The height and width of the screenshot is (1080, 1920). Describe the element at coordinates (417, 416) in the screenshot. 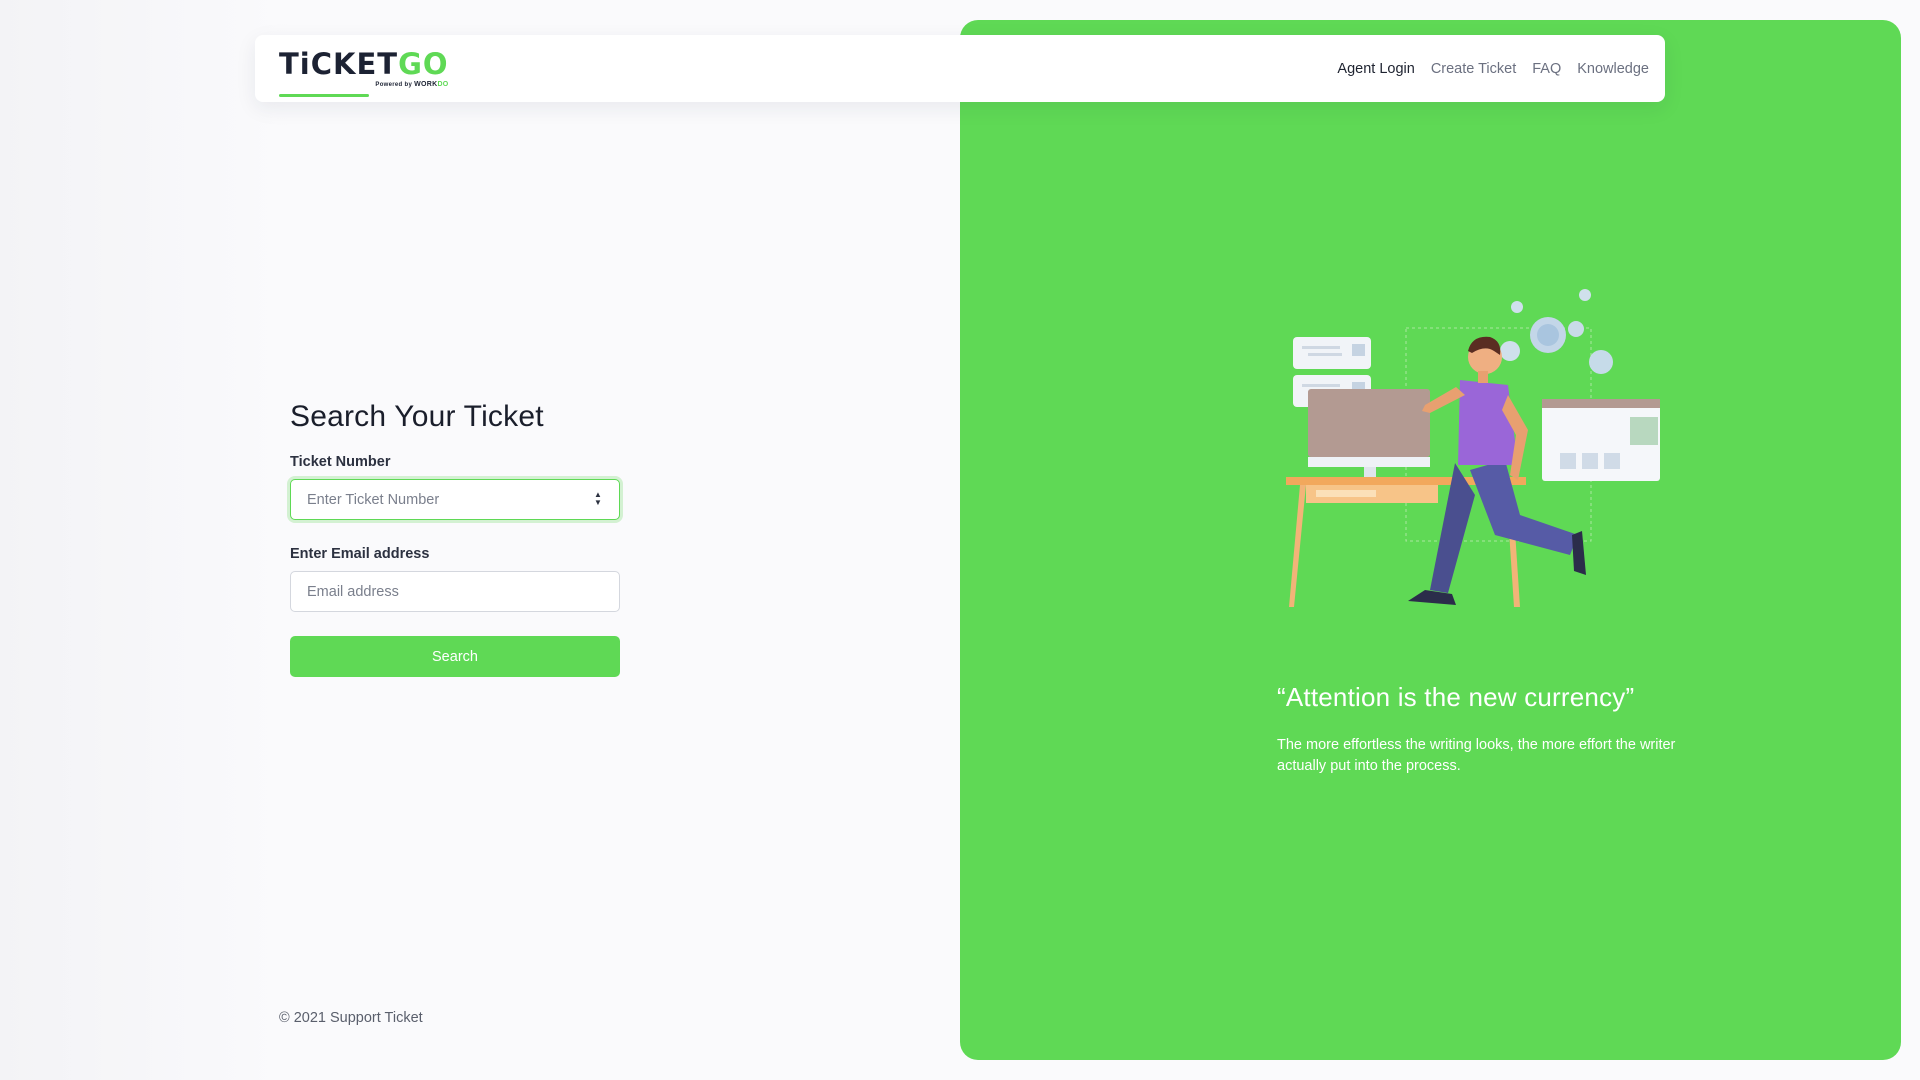

I see `form-title: Search Your Ticket` at that location.